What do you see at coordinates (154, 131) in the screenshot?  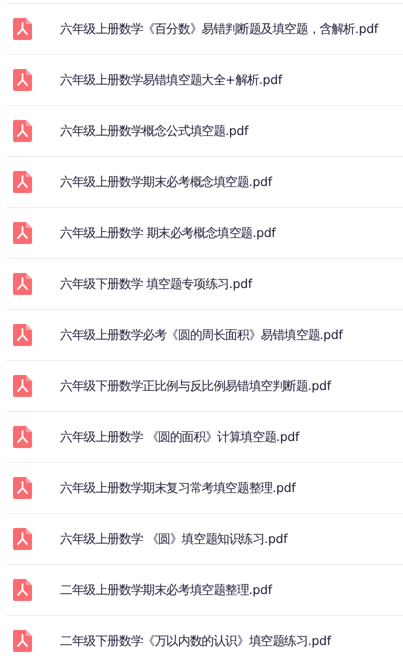 I see `file-name: 六年级上册数学概念公式填空题.pdf` at bounding box center [154, 131].